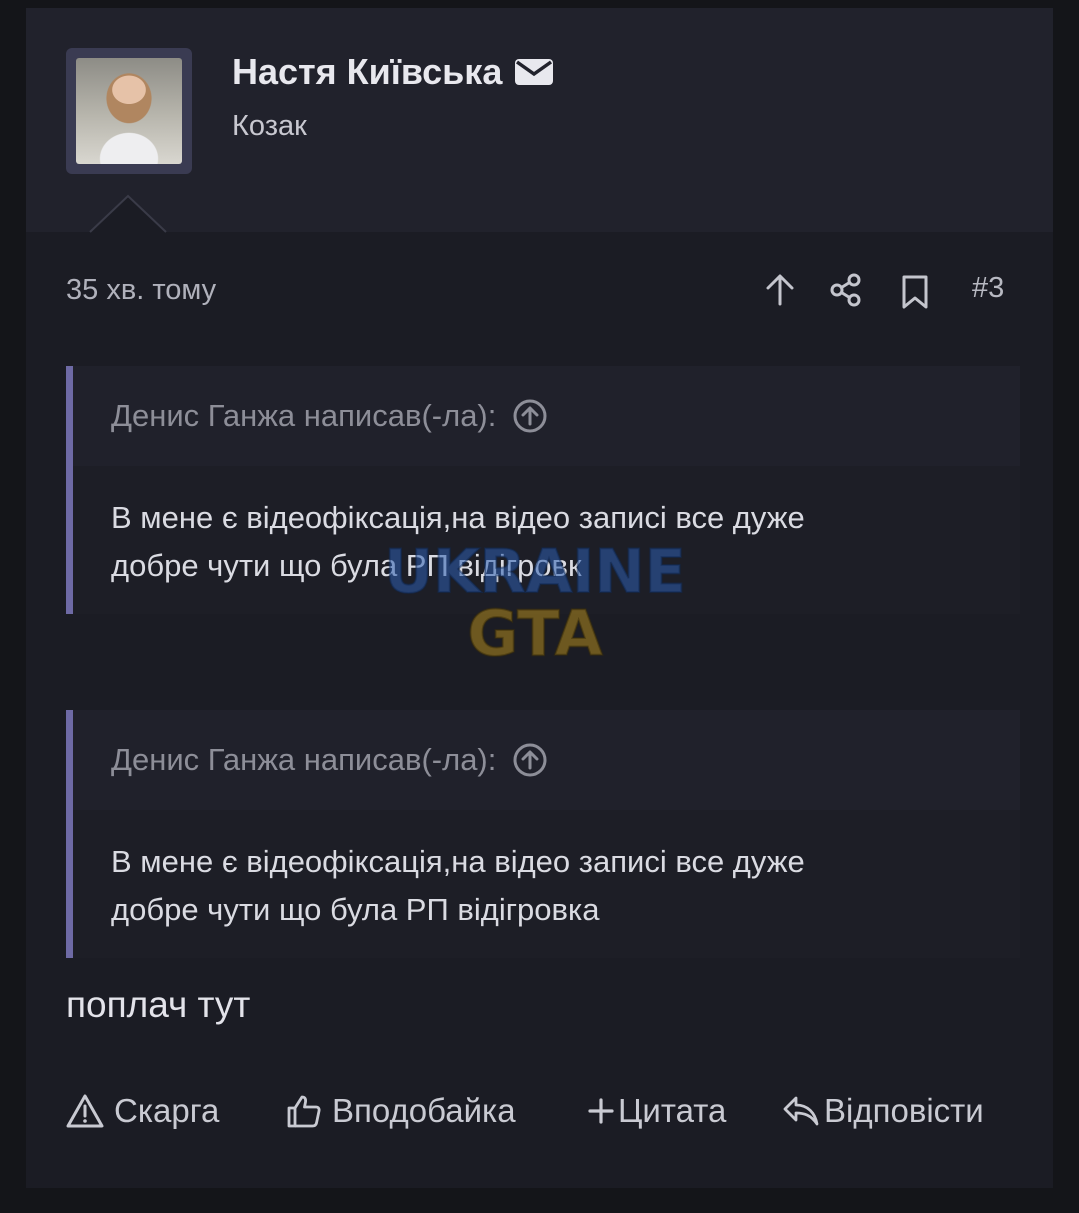 The height and width of the screenshot is (1213, 1079). I want to click on reply-button: Відповісти, so click(883, 1111).